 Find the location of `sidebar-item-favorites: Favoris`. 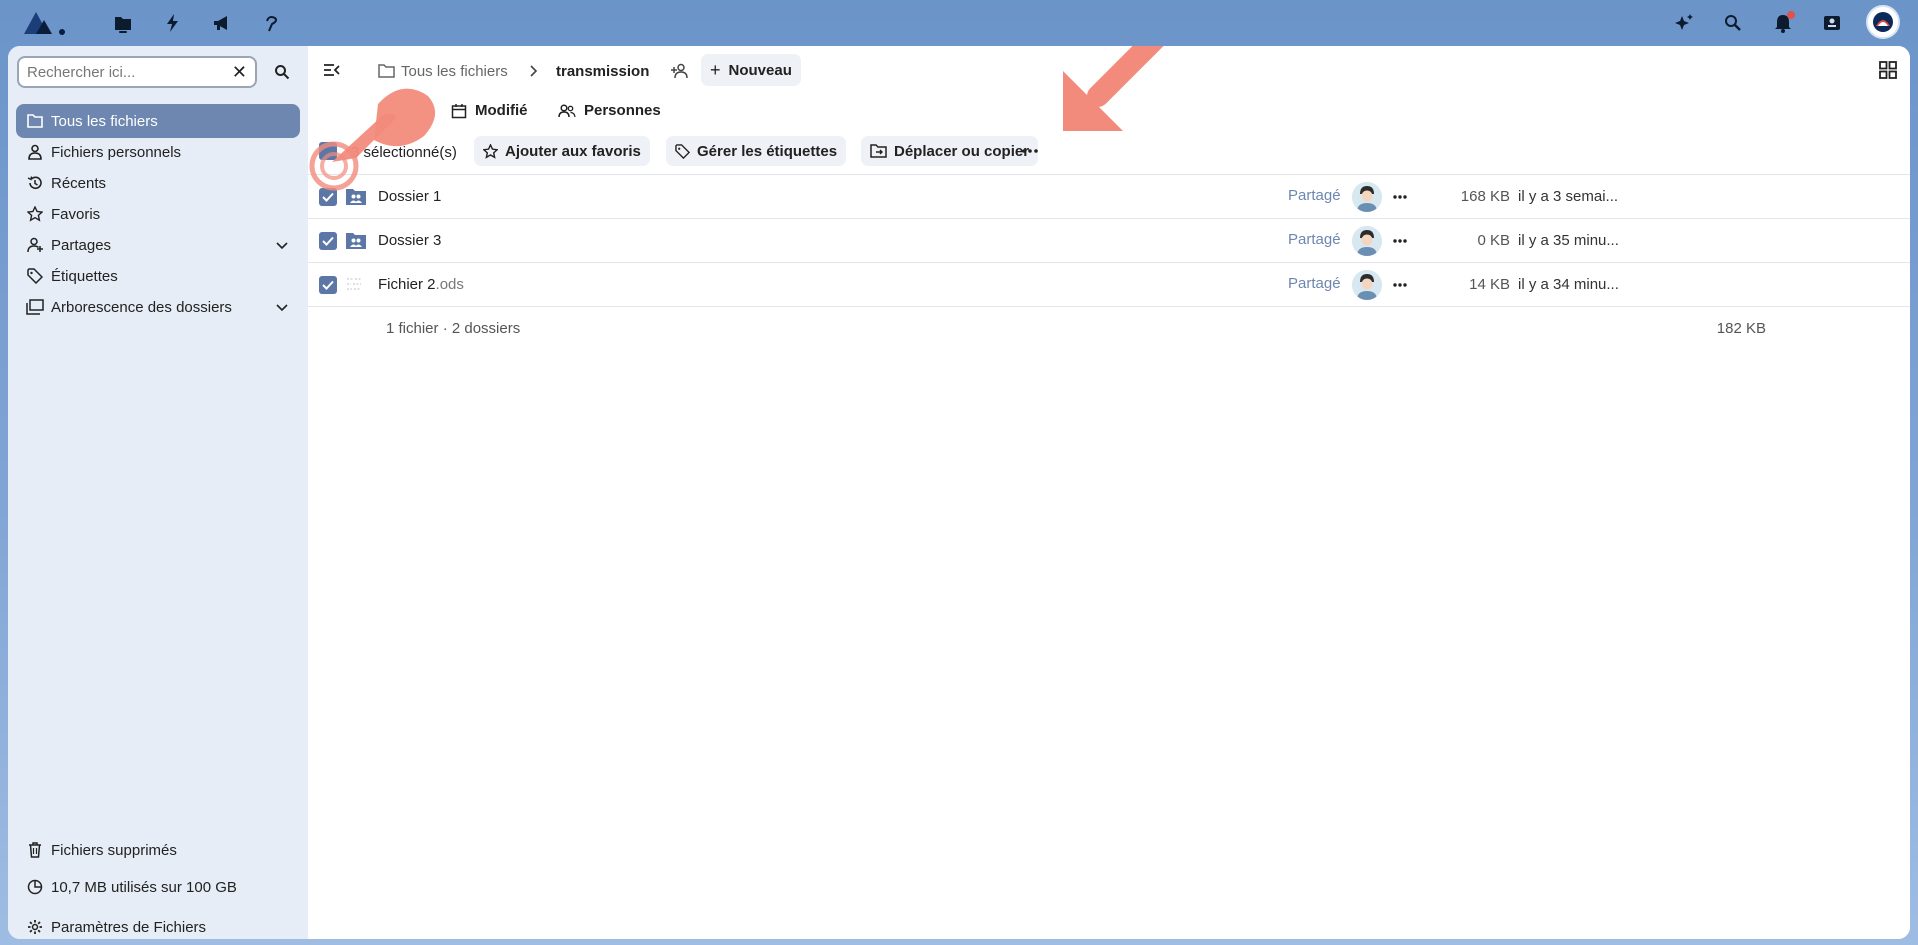

sidebar-item-favorites: Favoris is located at coordinates (158, 214).